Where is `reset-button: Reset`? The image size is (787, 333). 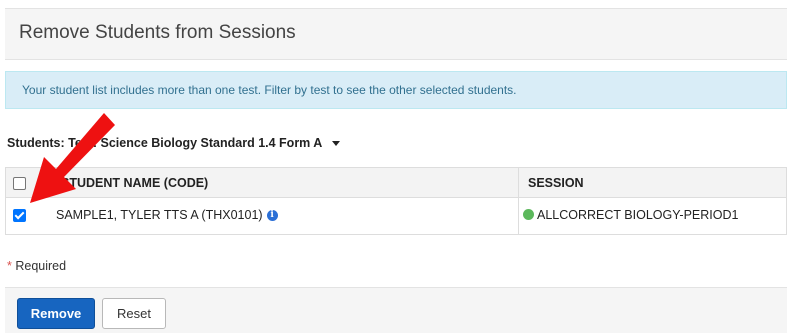 reset-button: Reset is located at coordinates (134, 313).